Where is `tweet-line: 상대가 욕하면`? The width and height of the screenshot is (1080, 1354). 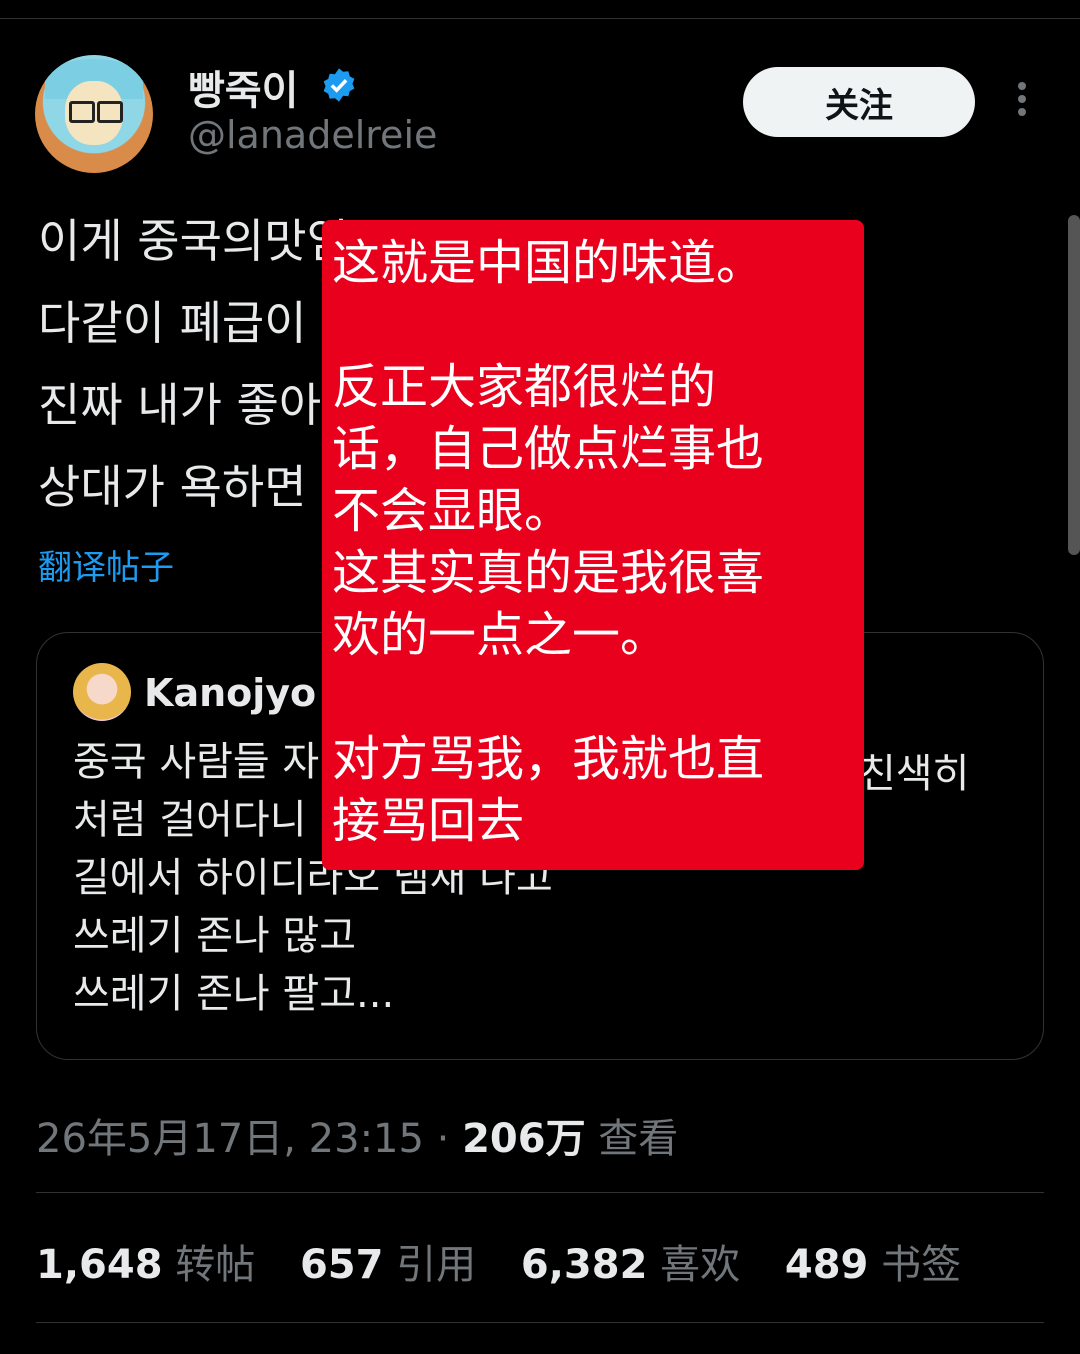
tweet-line: 상대가 욕하면 is located at coordinates (172, 487).